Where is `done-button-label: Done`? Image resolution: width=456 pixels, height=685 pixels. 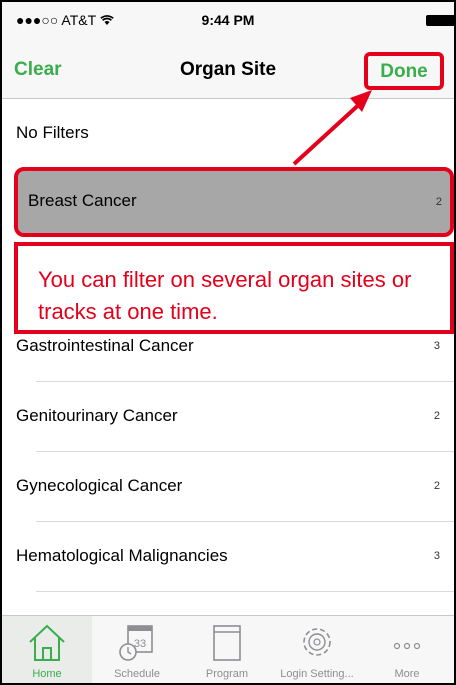
done-button-label: Done is located at coordinates (404, 71).